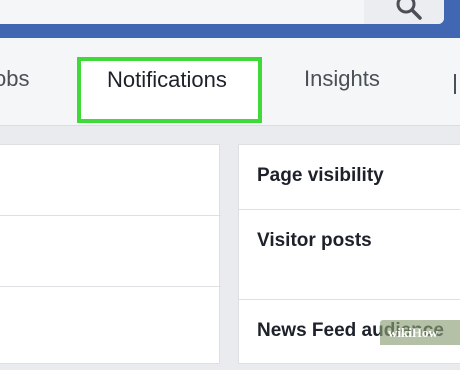  I want to click on tab-notifications: Notifications, so click(169, 90).